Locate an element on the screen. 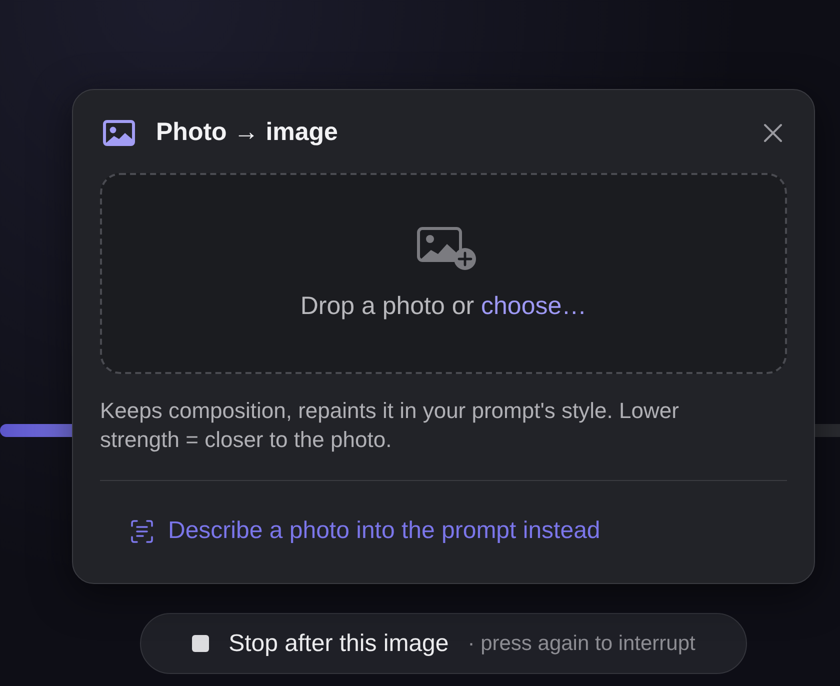  interrupt-hint: · press again to interrupt is located at coordinates (582, 643).